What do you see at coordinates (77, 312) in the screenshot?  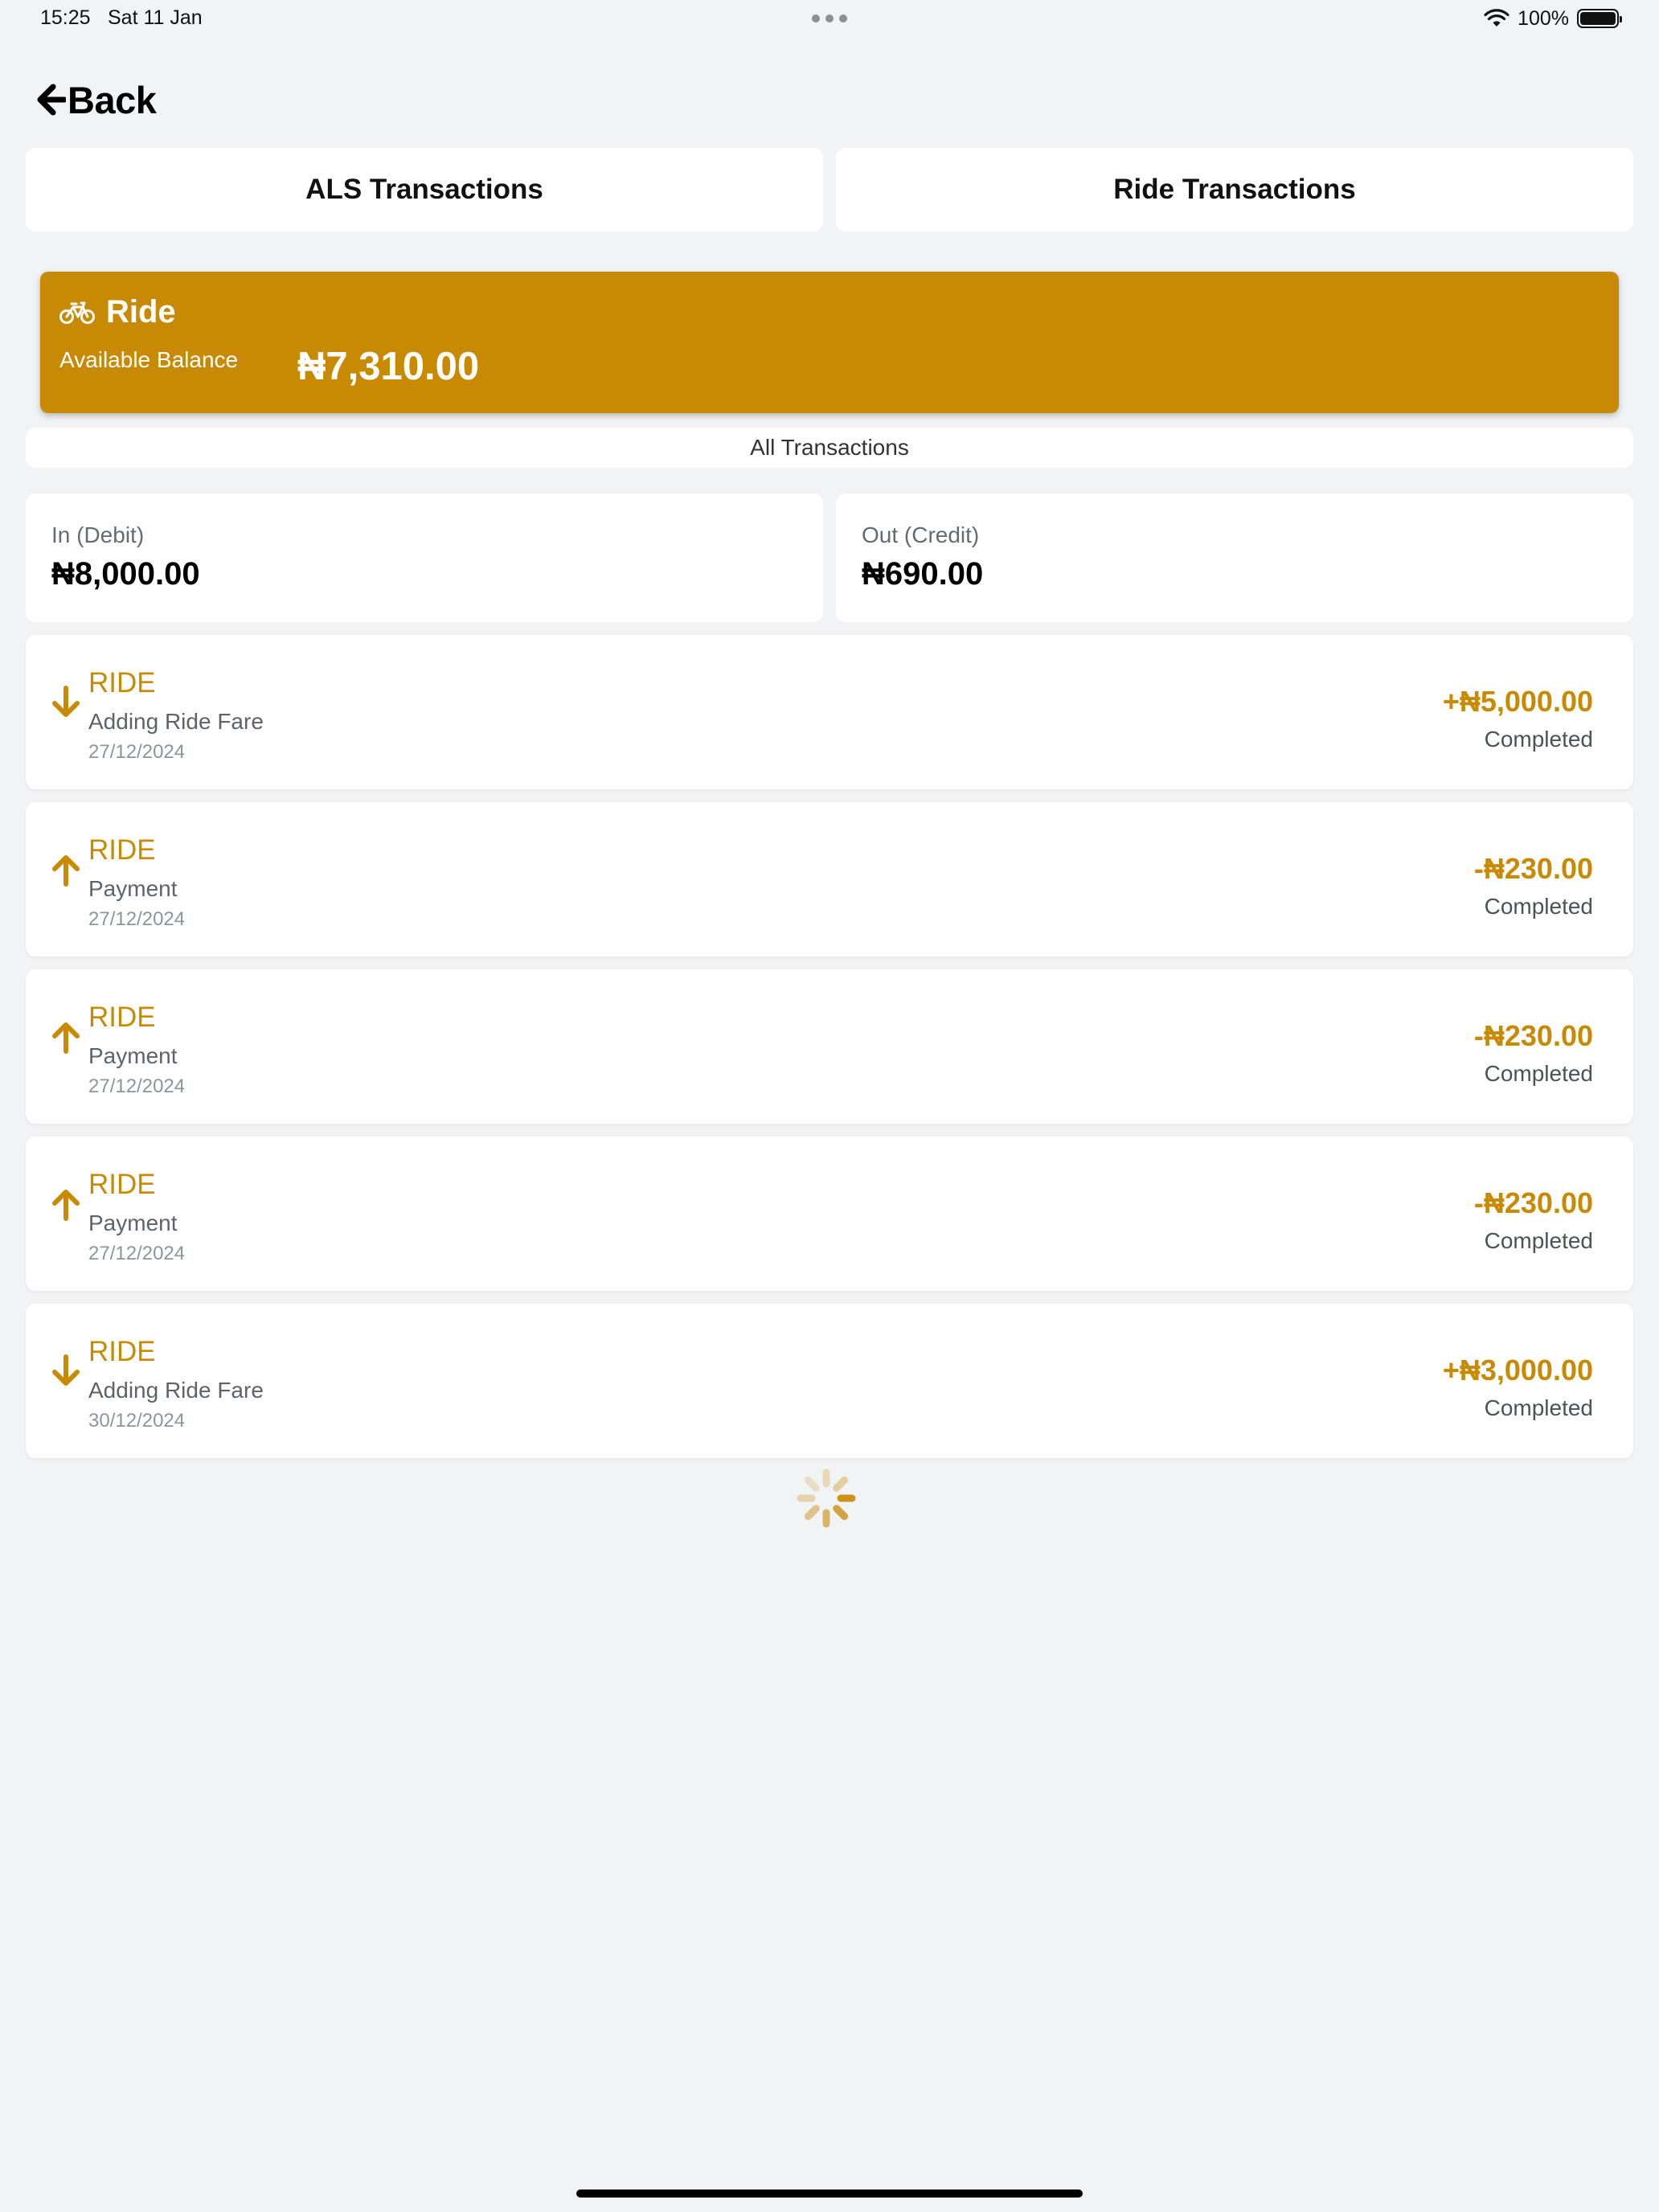 I see `bicycle-icon` at bounding box center [77, 312].